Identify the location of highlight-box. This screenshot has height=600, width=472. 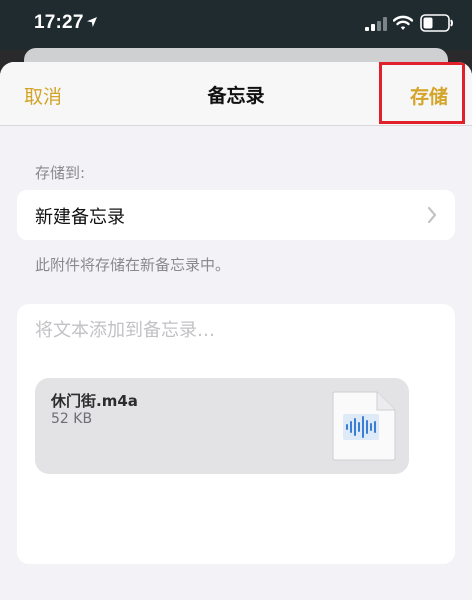
(422, 93).